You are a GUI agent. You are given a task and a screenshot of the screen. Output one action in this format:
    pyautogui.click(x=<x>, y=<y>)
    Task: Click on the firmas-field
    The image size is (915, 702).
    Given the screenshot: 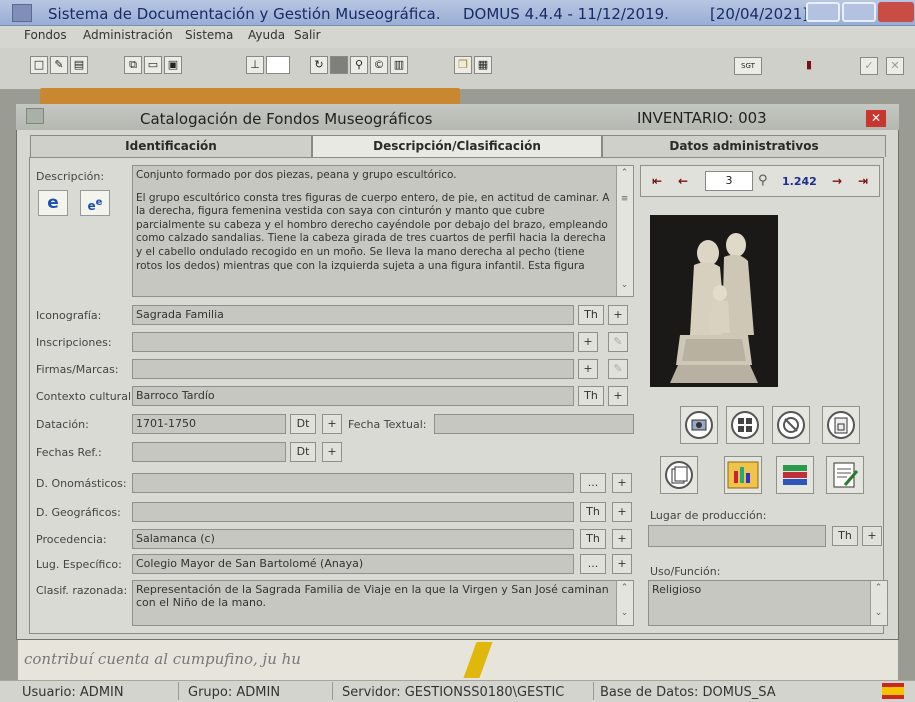 What is the action you would take?
    pyautogui.click(x=353, y=369)
    